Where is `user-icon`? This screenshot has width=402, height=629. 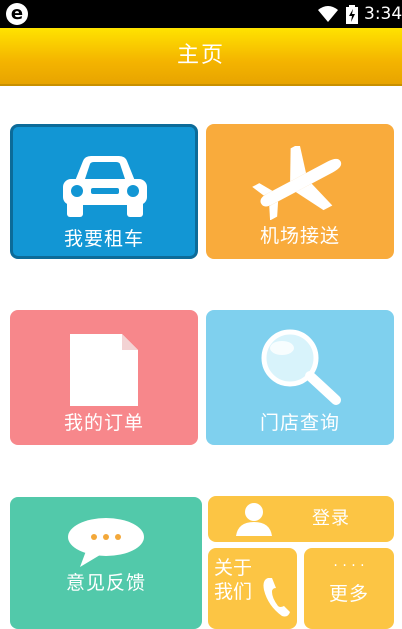
user-icon is located at coordinates (254, 519).